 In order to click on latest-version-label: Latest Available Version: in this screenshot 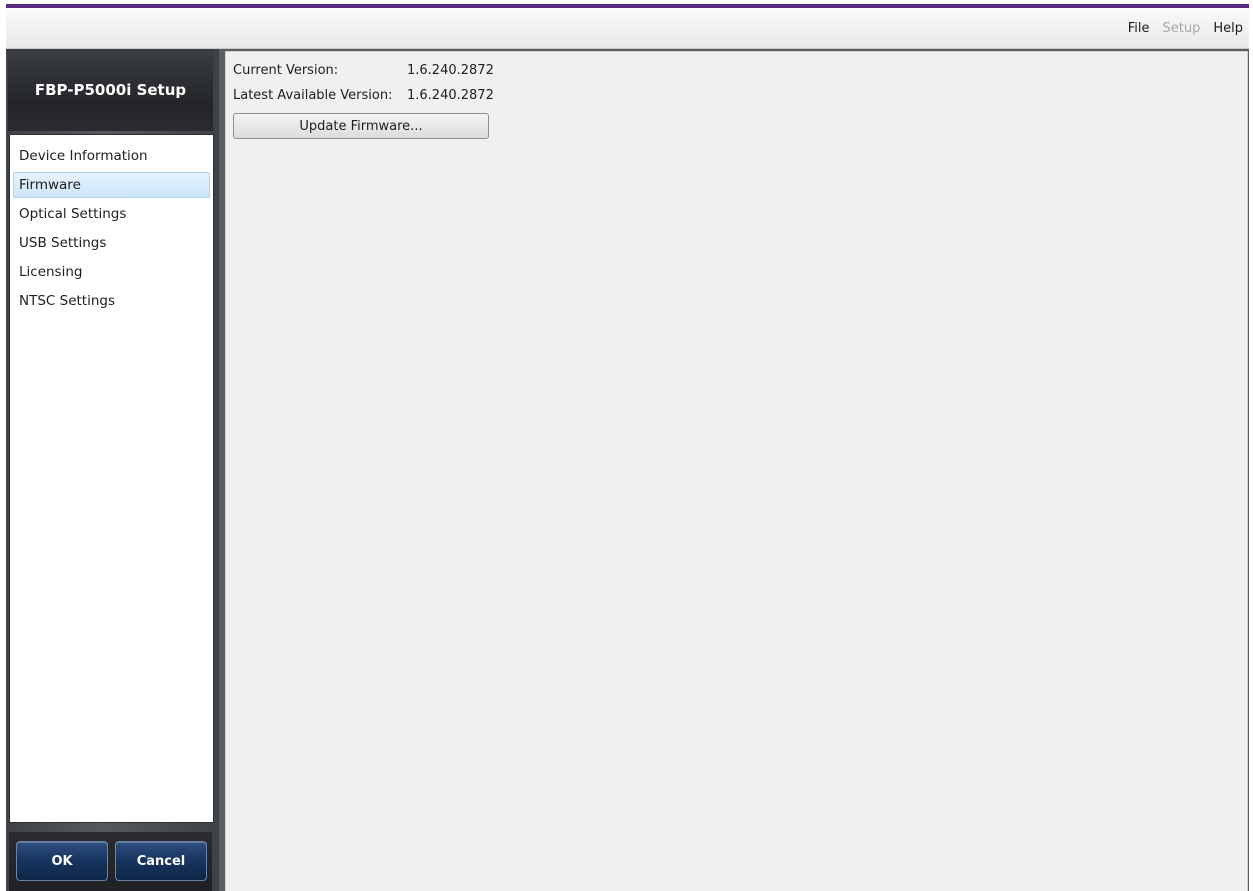, I will do `click(313, 95)`.